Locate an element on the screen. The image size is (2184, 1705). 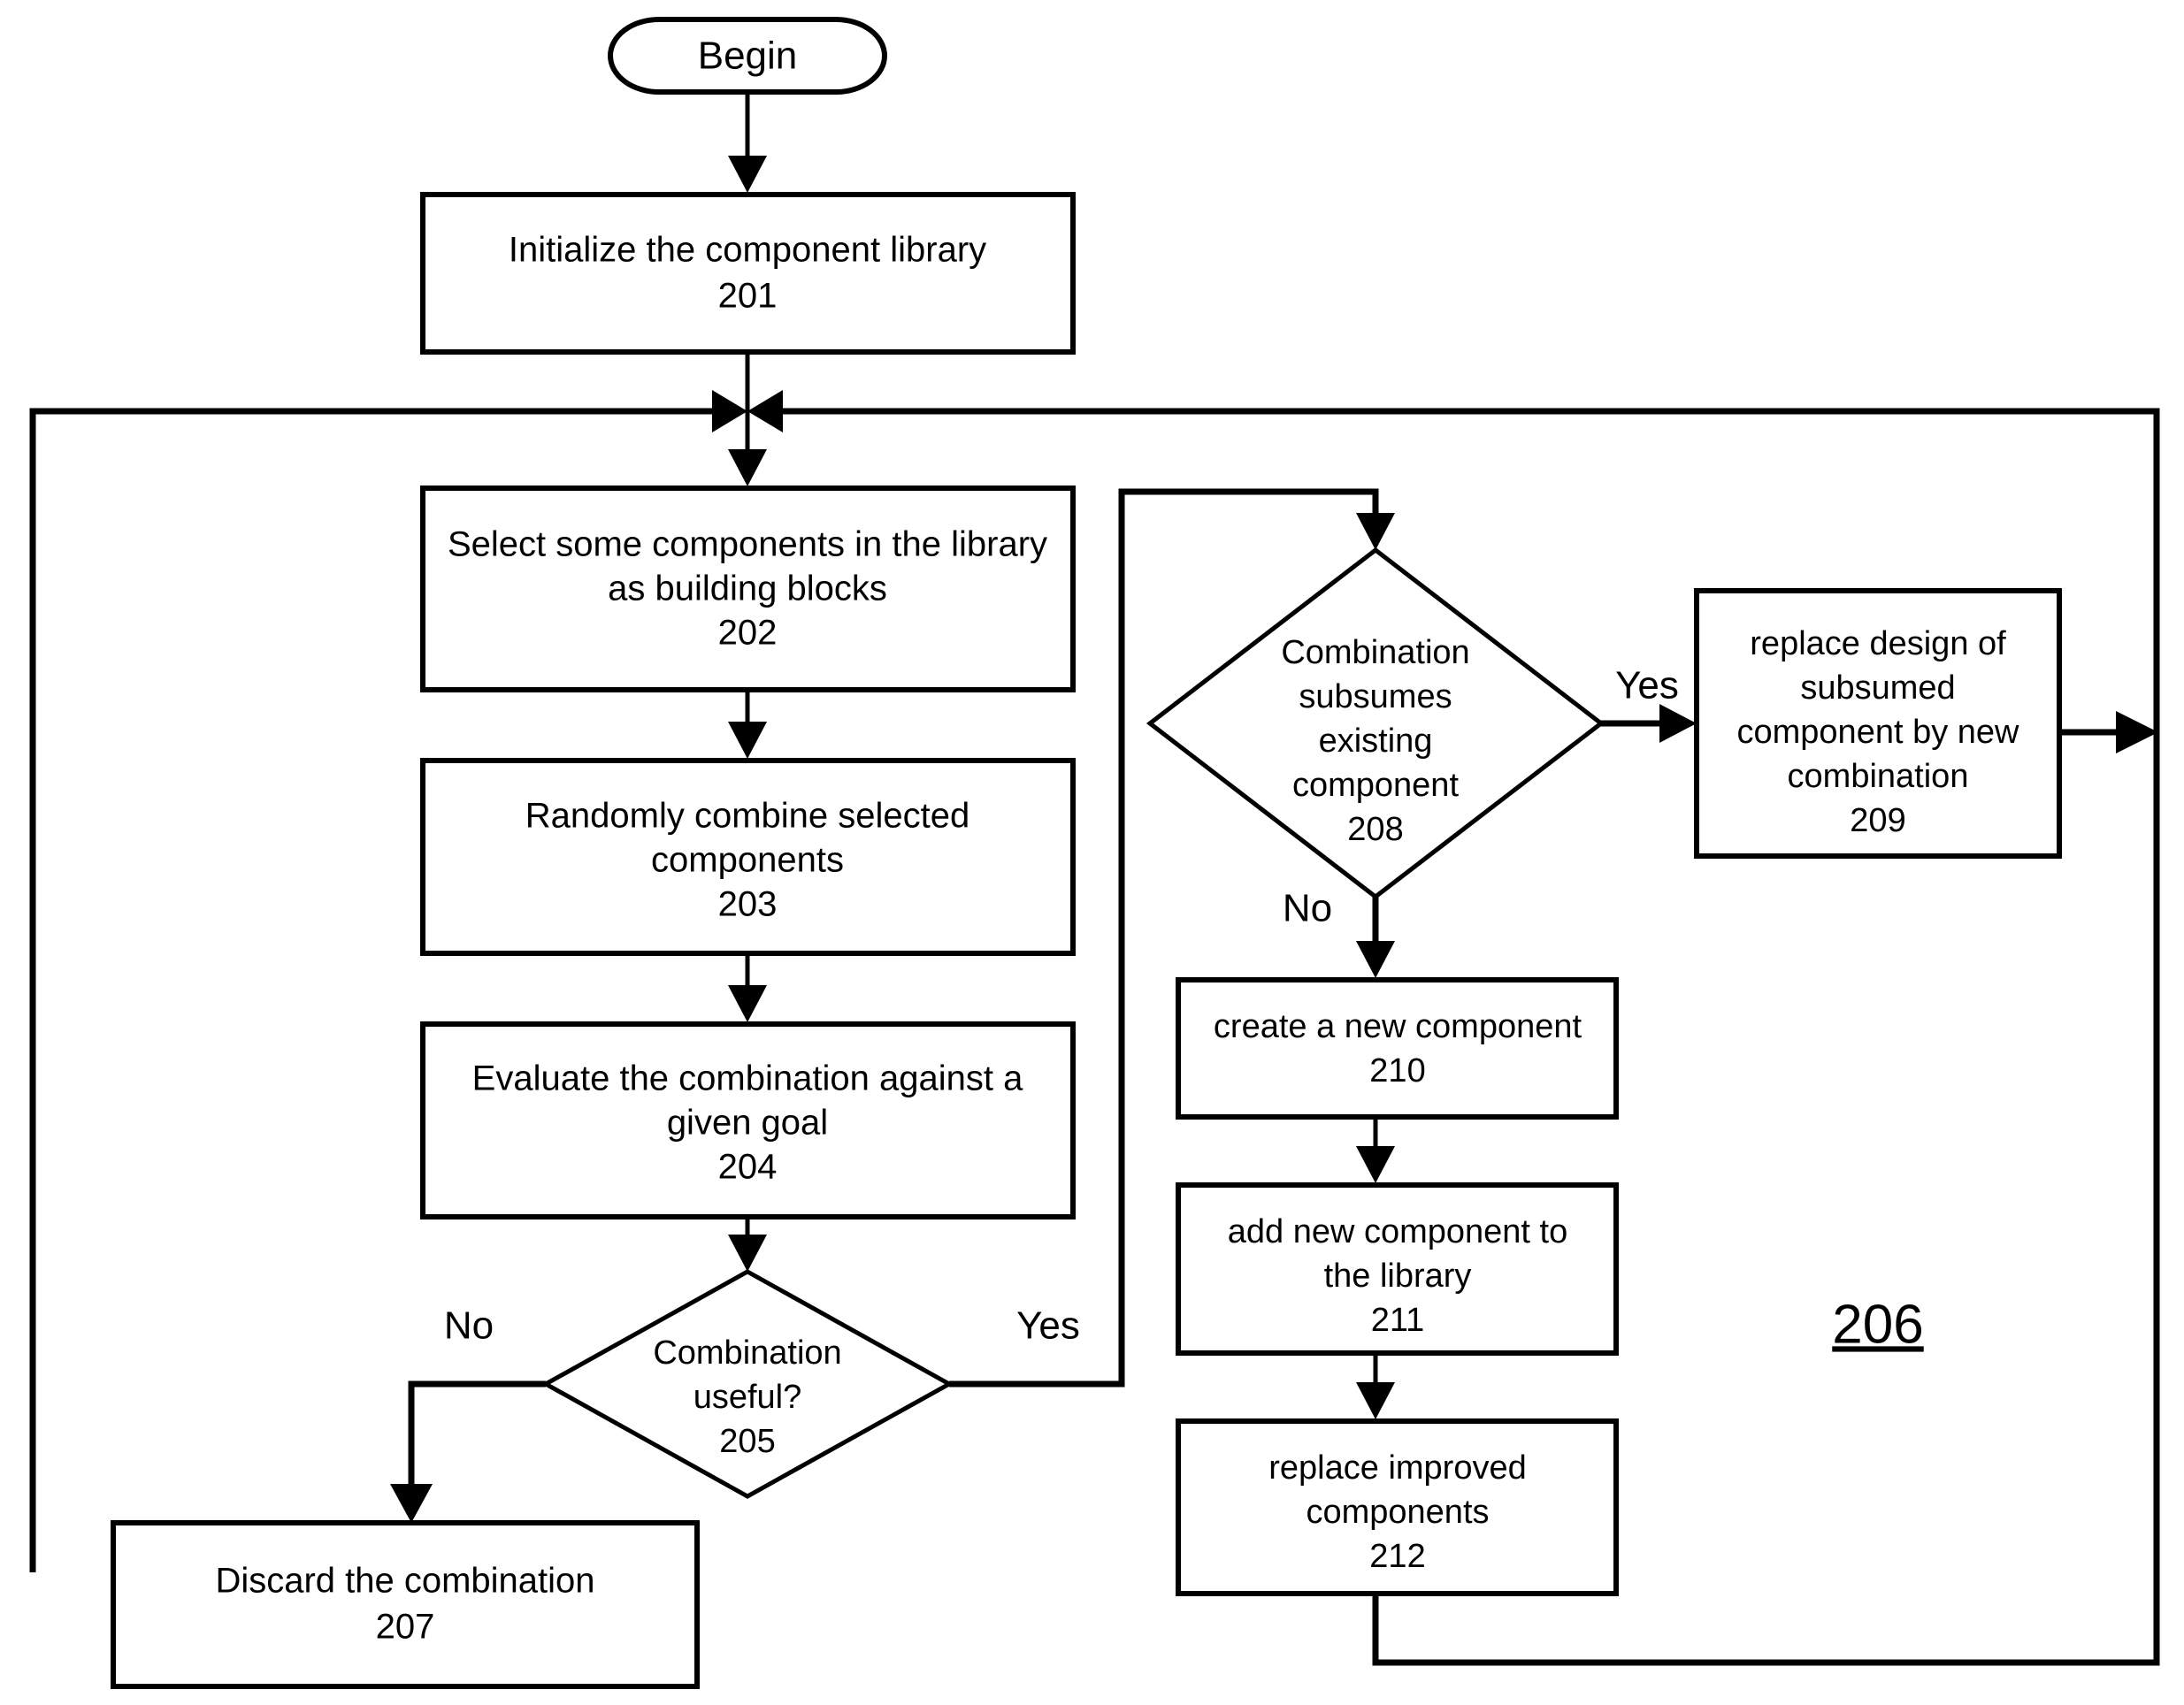
node-203-line2: components is located at coordinates (747, 860).